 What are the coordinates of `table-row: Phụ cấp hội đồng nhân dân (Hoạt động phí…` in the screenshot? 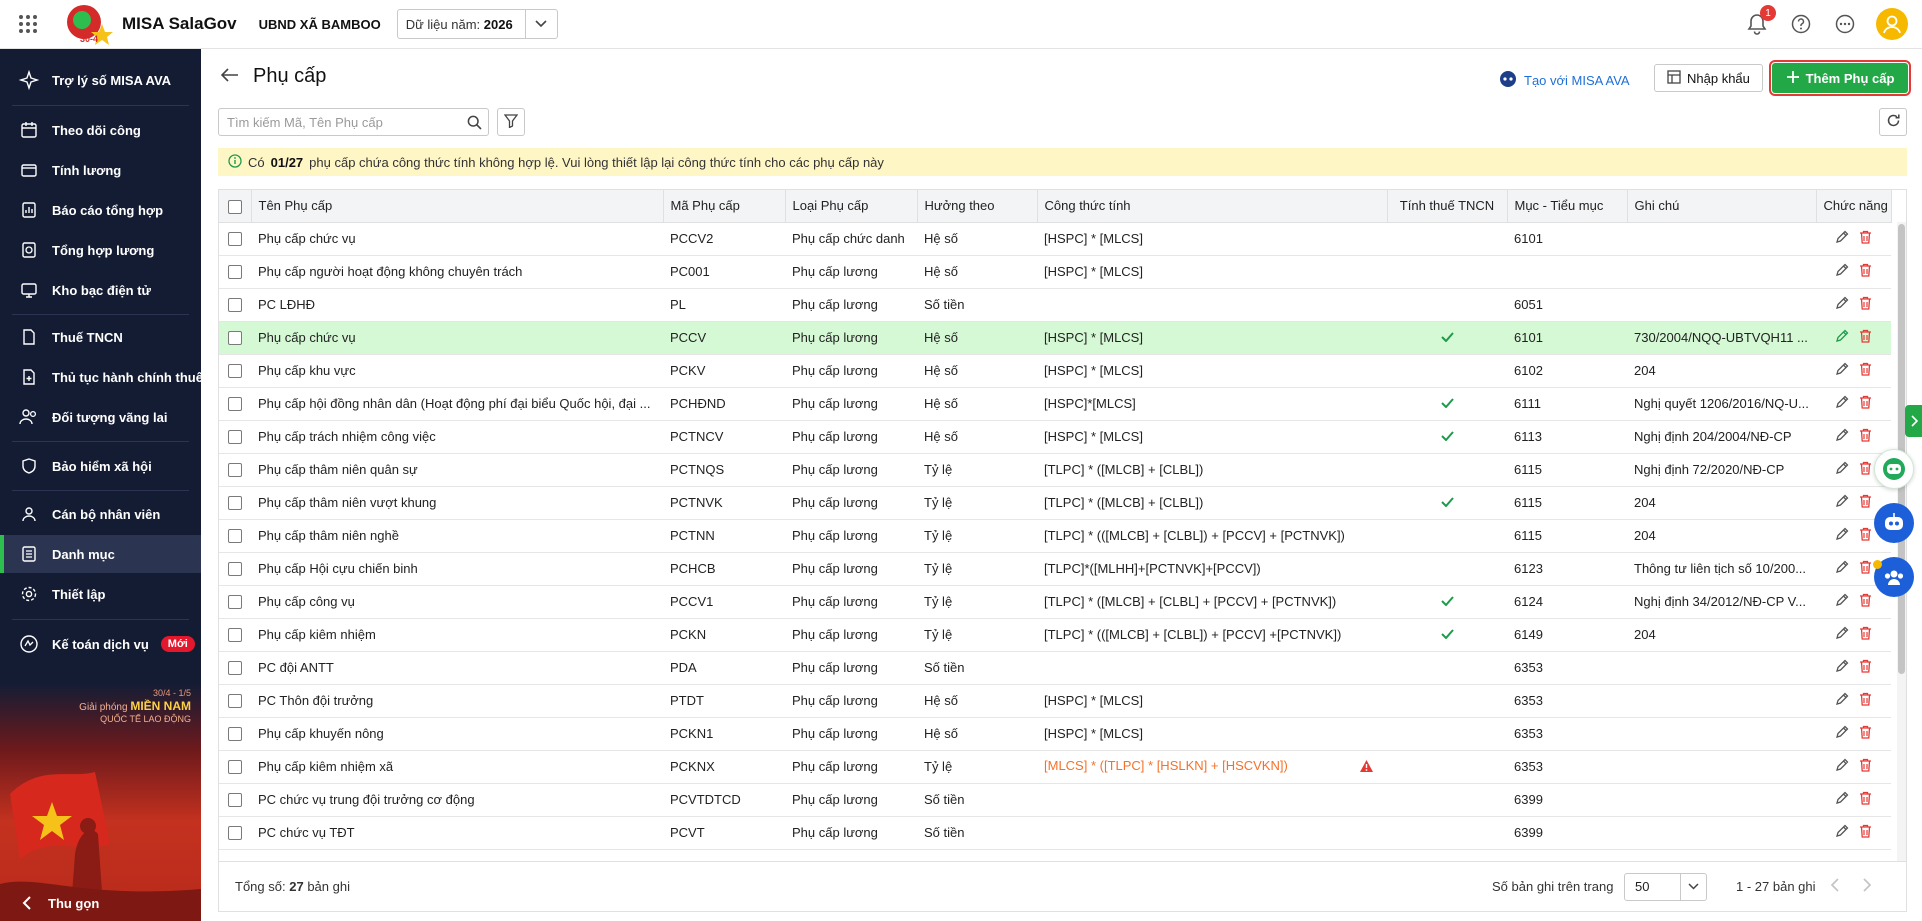 It's located at (1055, 404).